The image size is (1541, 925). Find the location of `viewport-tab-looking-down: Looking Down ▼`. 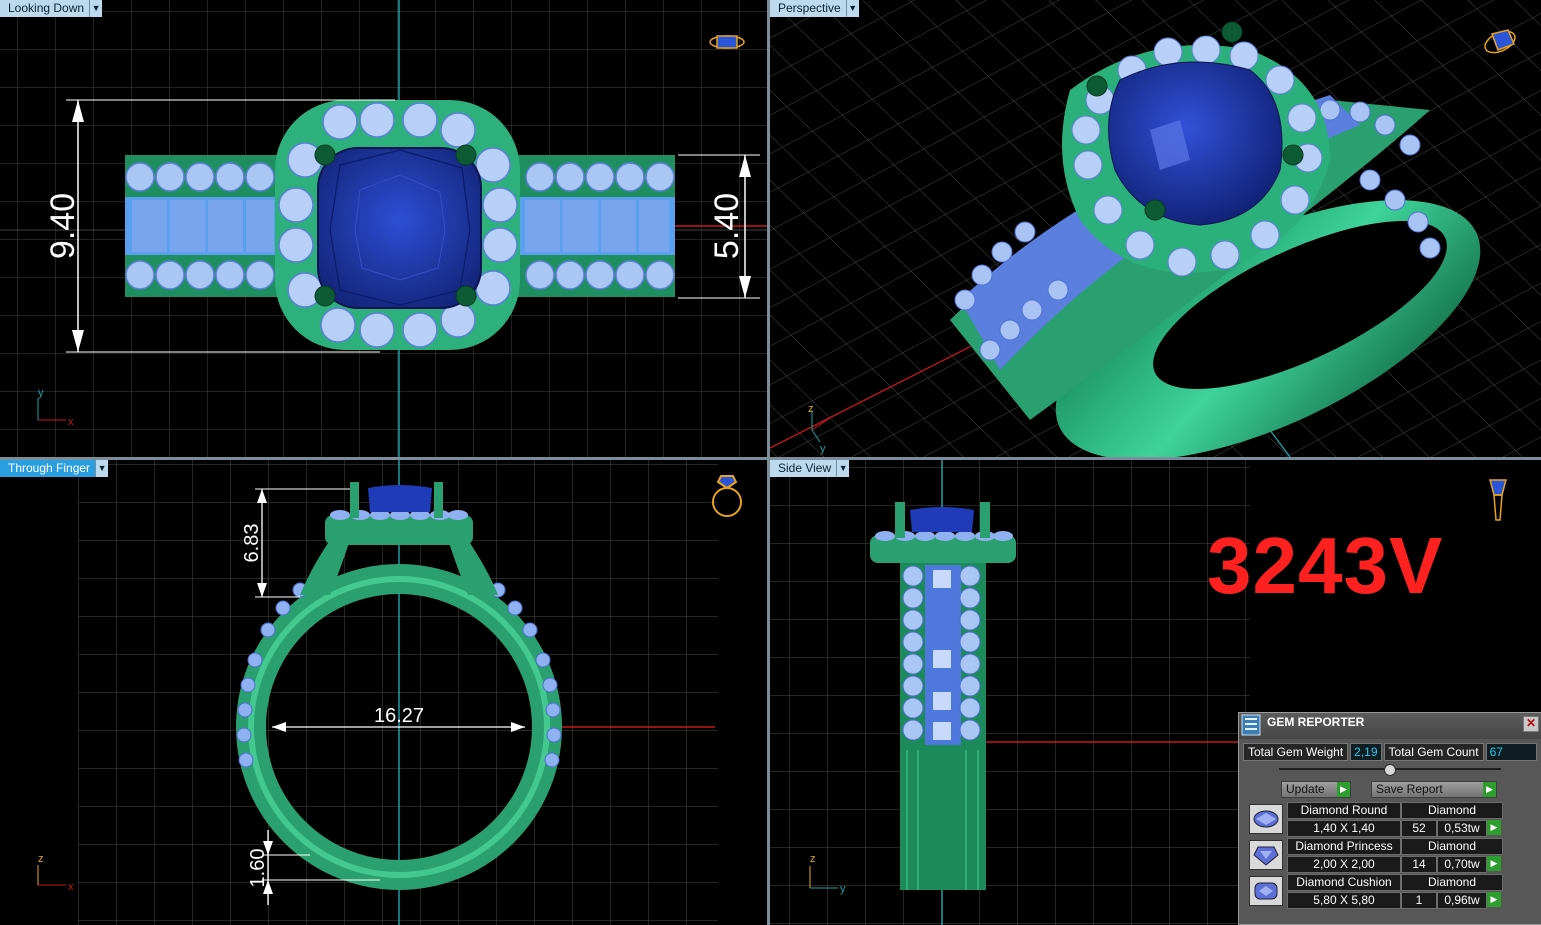

viewport-tab-looking-down: Looking Down ▼ is located at coordinates (51, 8).